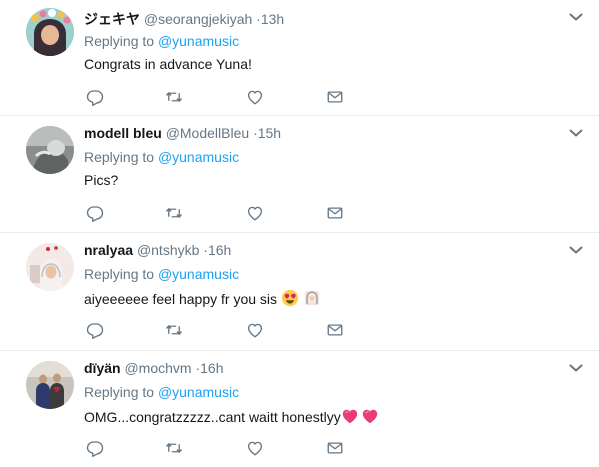 The height and width of the screenshot is (467, 599). Describe the element at coordinates (312, 298) in the screenshot. I see `woman-face-emoji` at that location.